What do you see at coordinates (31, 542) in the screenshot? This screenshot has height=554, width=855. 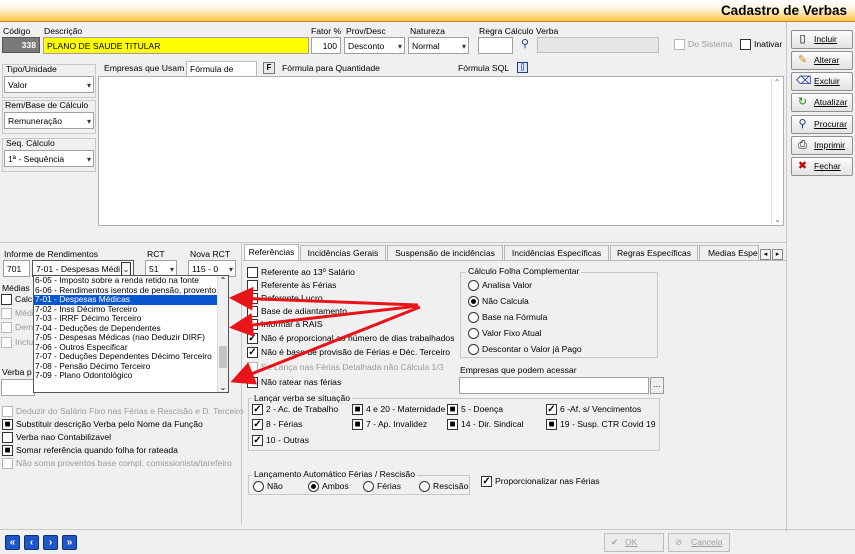 I see `prev-icon: ‹` at bounding box center [31, 542].